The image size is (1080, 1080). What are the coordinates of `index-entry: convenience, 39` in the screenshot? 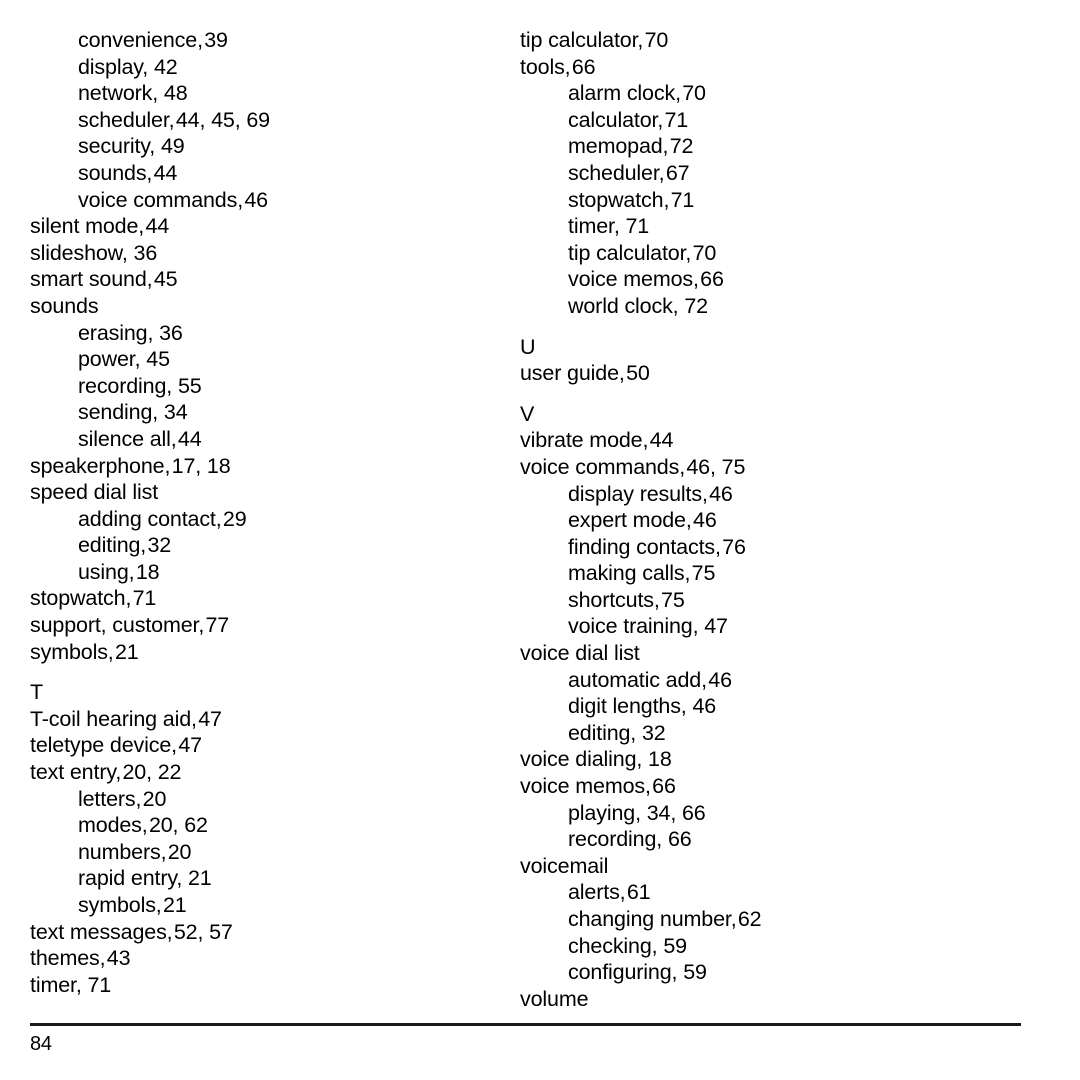 It's located at (270, 40).